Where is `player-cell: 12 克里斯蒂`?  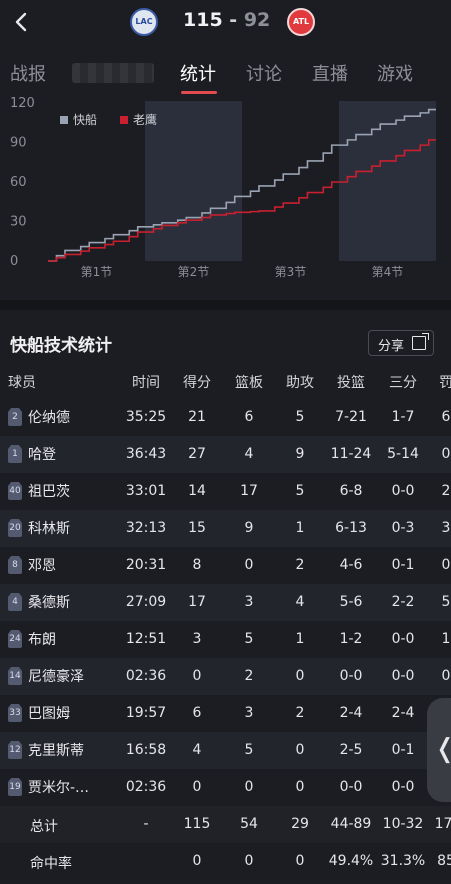 player-cell: 12 克里斯蒂 is located at coordinates (46, 750).